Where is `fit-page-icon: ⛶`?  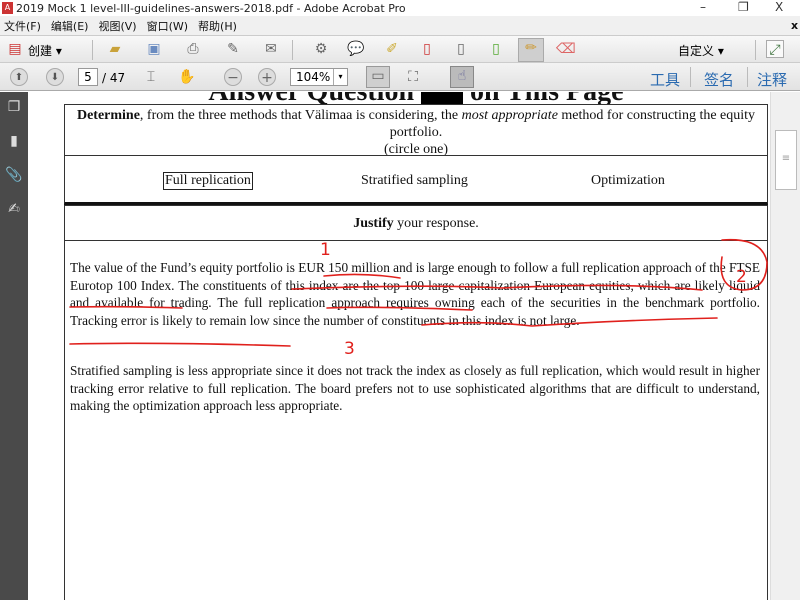 fit-page-icon: ⛶ is located at coordinates (413, 77).